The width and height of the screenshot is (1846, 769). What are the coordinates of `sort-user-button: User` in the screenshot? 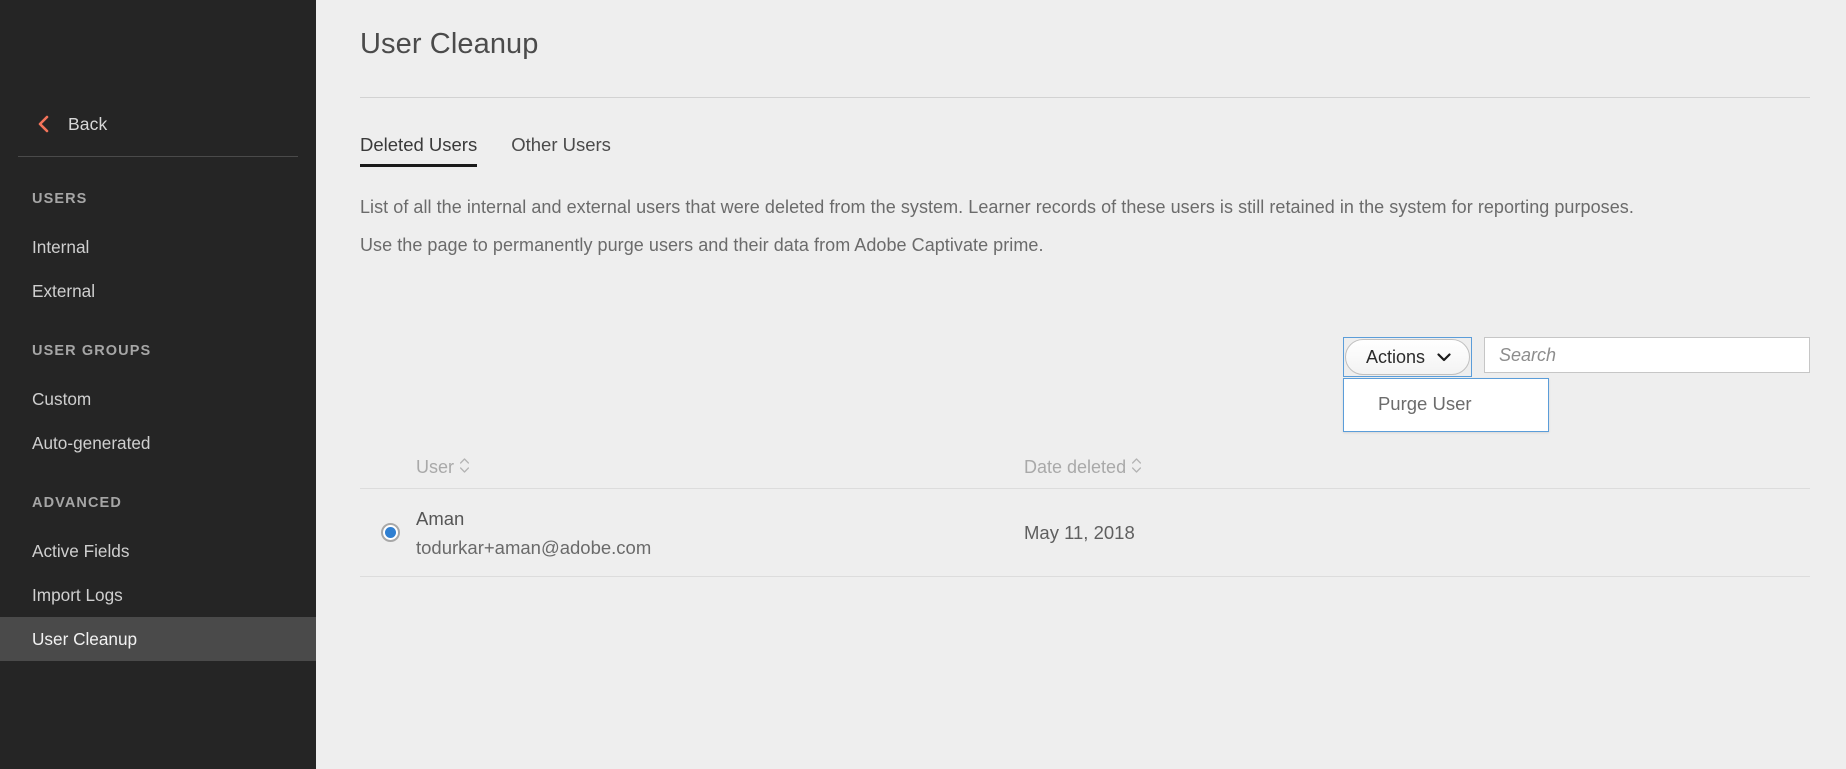 It's located at (443, 467).